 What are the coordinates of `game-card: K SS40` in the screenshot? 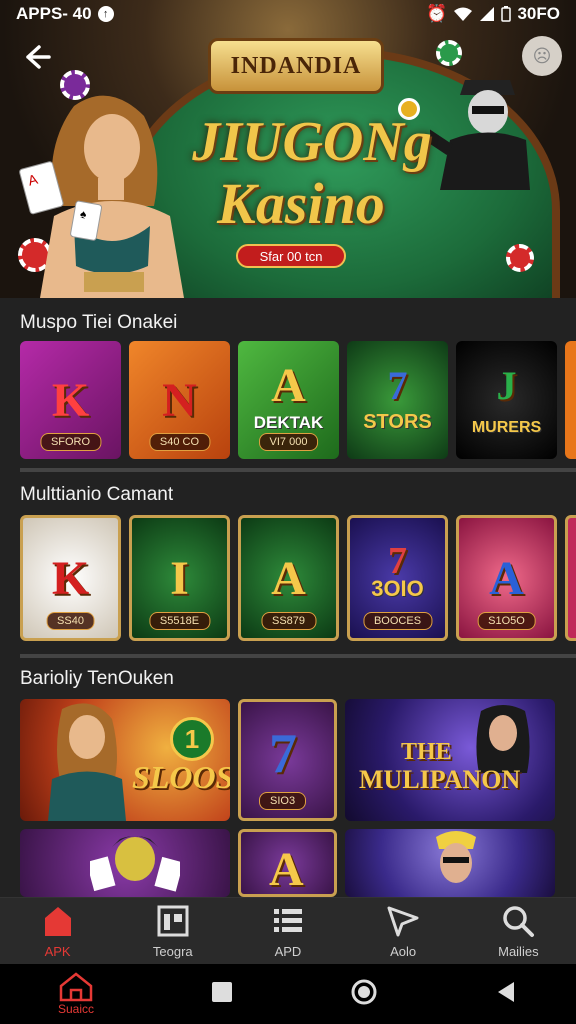 It's located at (70, 578).